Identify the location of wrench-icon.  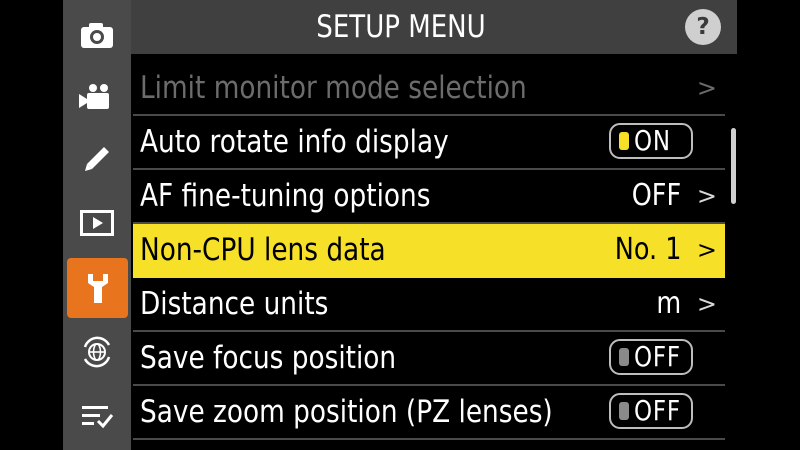
(98, 288).